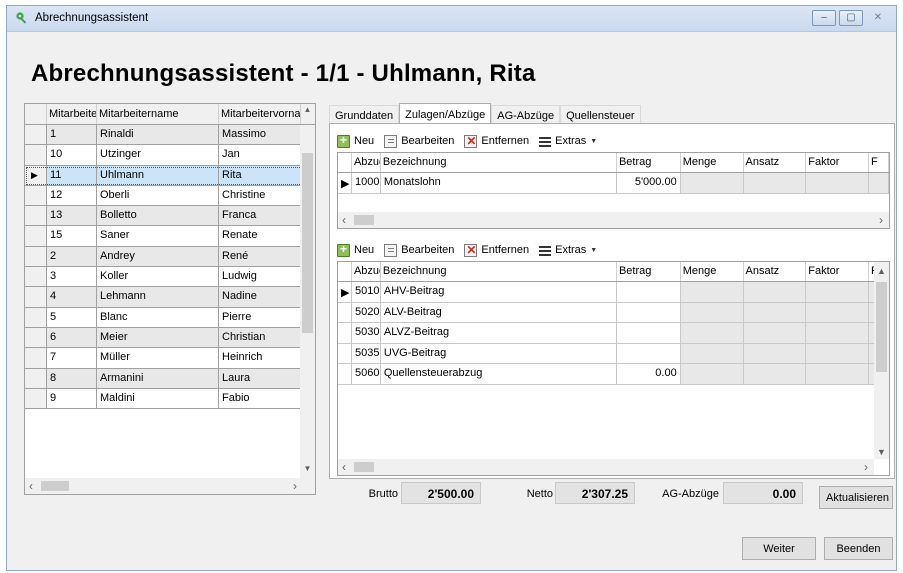 The width and height of the screenshot is (903, 573). Describe the element at coordinates (158, 114) in the screenshot. I see `column-header-name: Mitarbeitername` at that location.